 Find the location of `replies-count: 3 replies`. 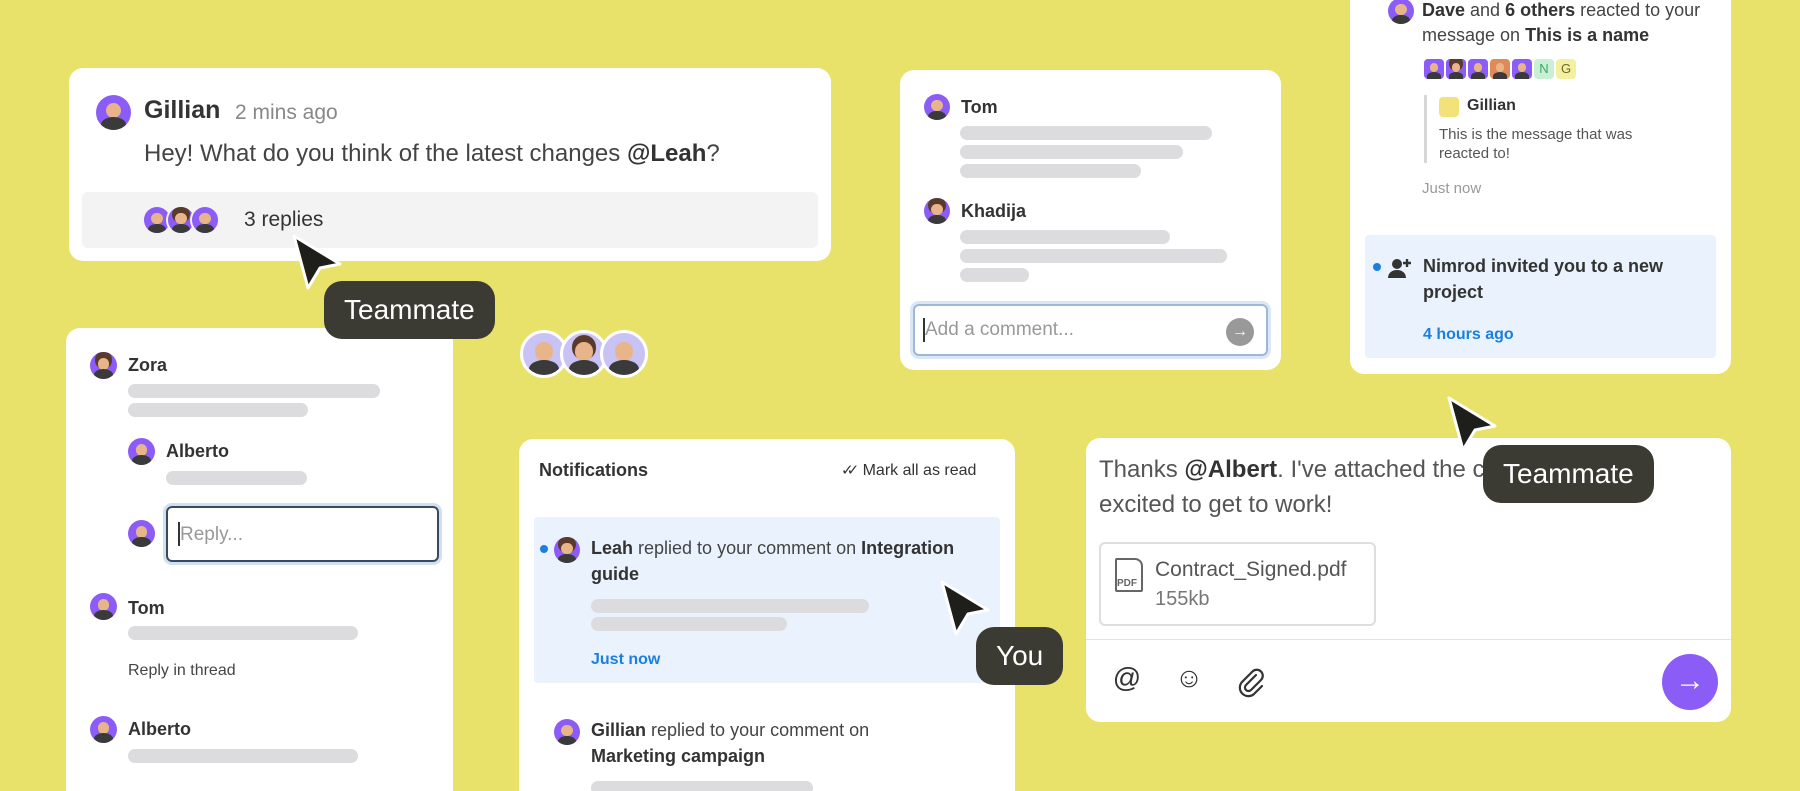

replies-count: 3 replies is located at coordinates (284, 219).